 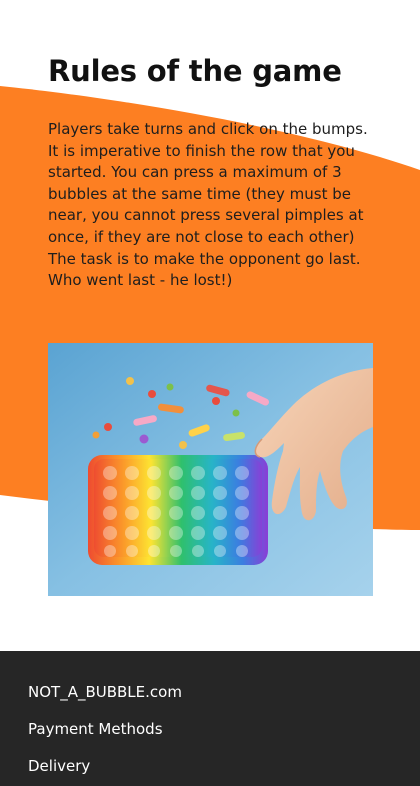 I want to click on page-title: Rules of the game, so click(x=195, y=71).